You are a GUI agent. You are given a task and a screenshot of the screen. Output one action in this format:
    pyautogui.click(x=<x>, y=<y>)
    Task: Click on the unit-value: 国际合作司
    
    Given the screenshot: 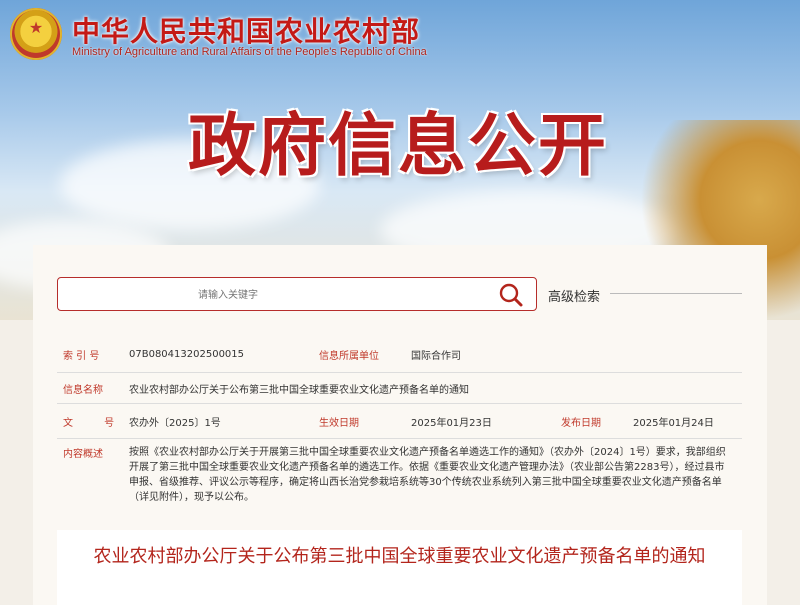 What is the action you would take?
    pyautogui.click(x=436, y=356)
    